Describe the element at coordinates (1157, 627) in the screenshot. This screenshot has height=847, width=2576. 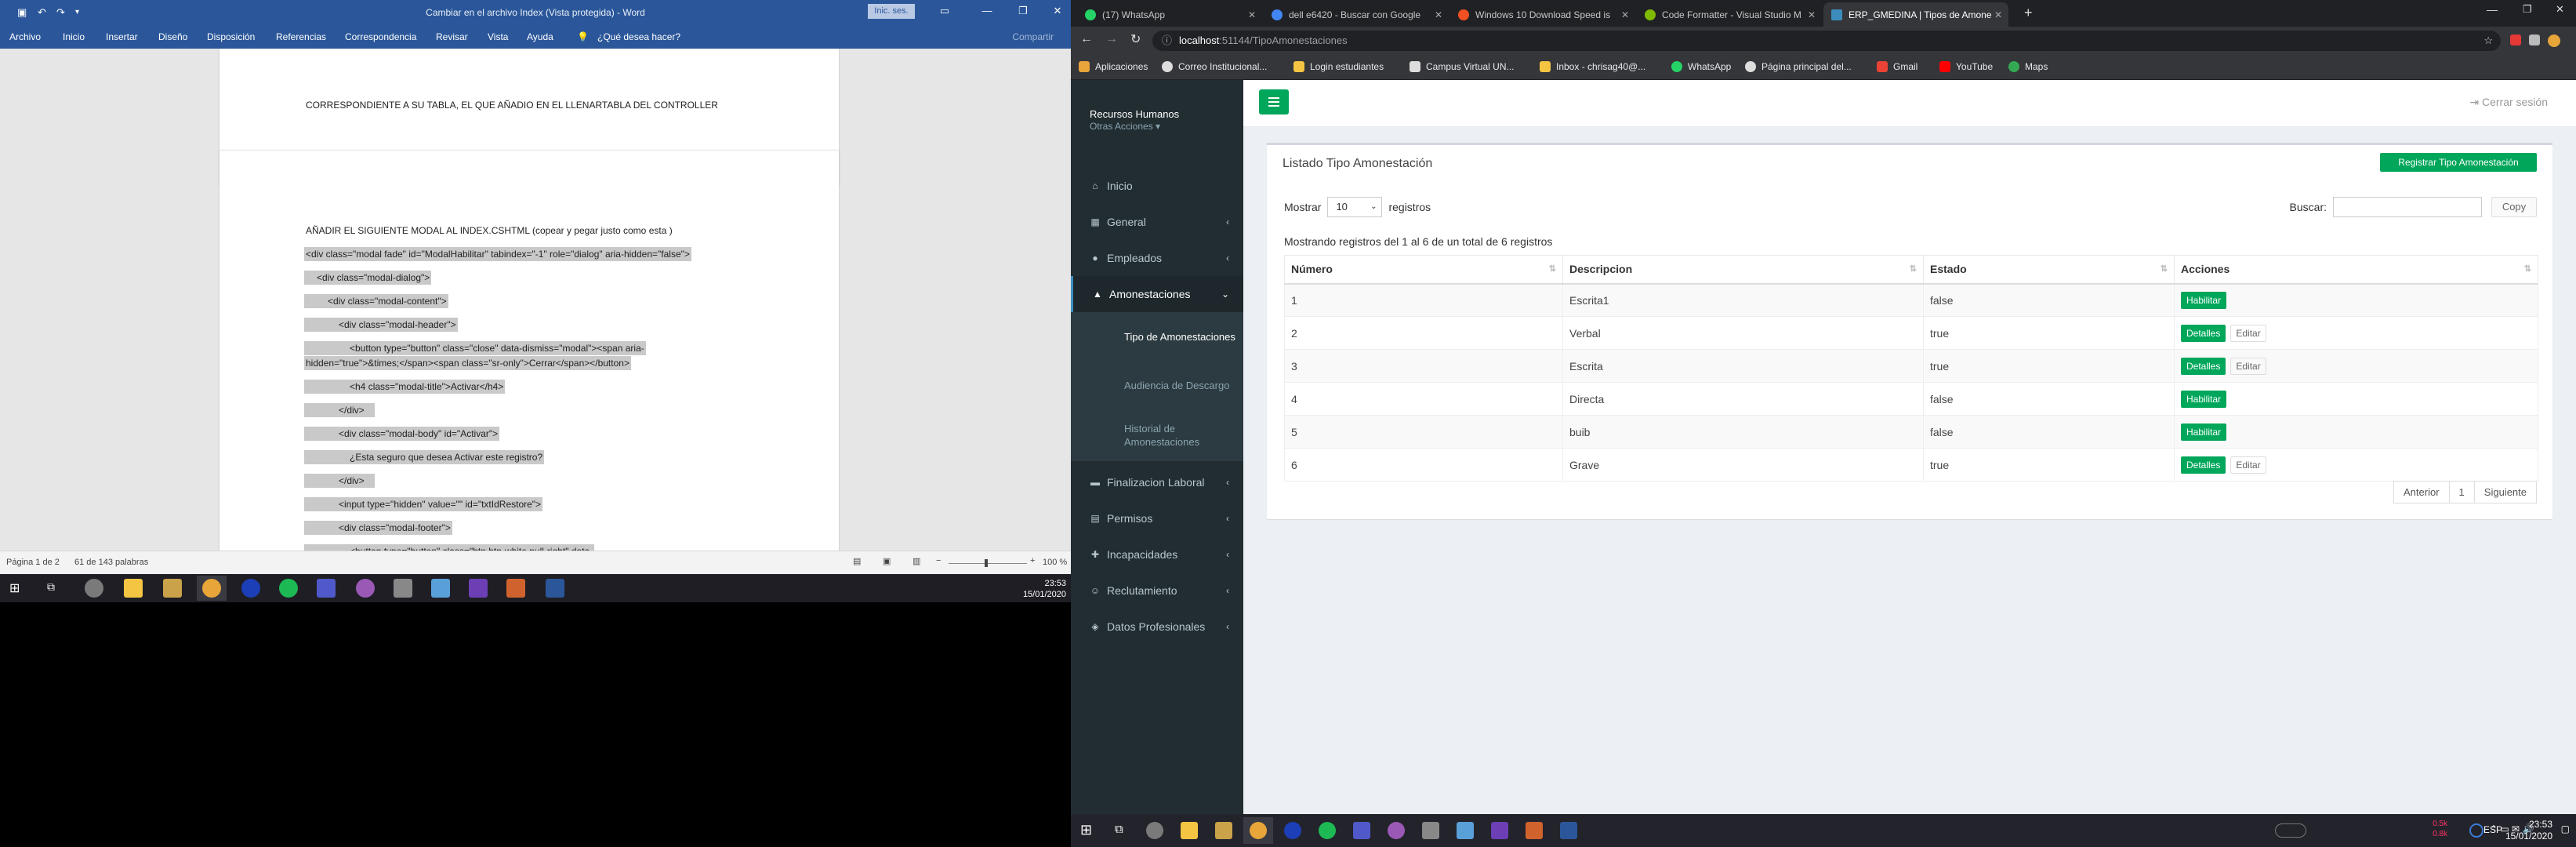
I see `sidebar-item-datos-profesionales: ◈ Datos Profesionales ‹` at that location.